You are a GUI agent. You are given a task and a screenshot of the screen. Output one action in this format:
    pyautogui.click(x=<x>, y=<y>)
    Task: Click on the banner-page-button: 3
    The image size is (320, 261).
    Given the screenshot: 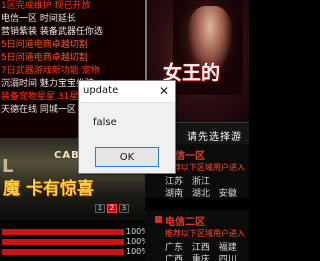 What is the action you would take?
    pyautogui.click(x=124, y=208)
    